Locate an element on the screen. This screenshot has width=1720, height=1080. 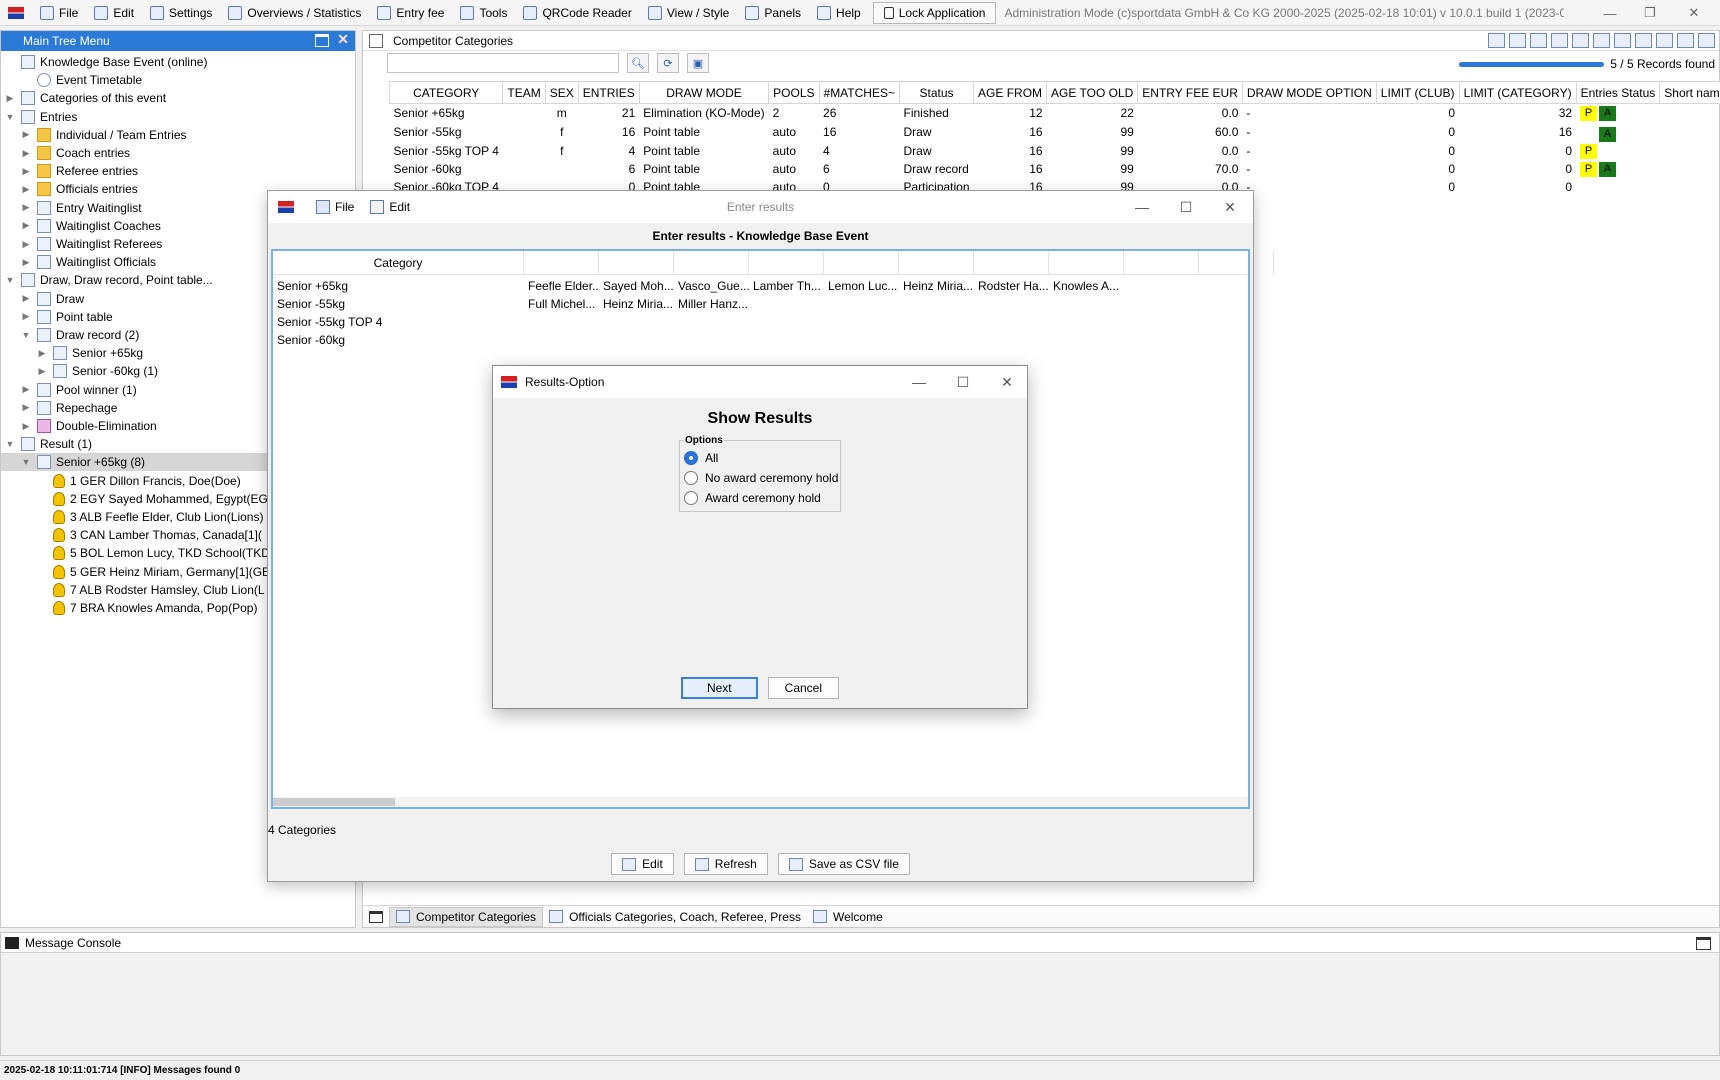
export-toolbar-icon is located at coordinates (1580, 40).